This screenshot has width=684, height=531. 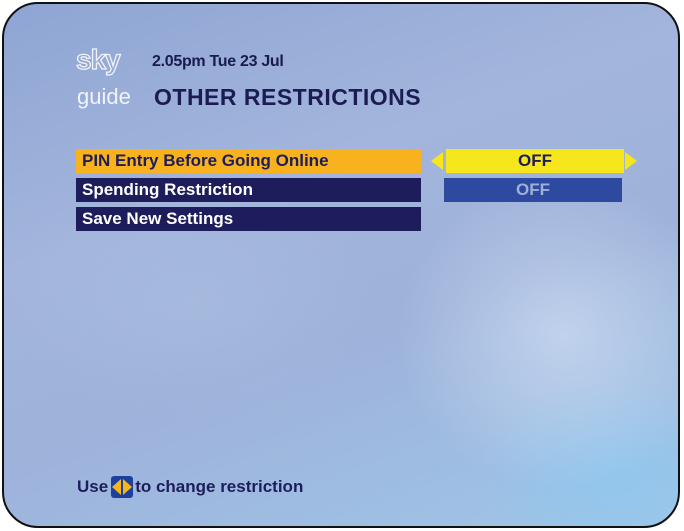 What do you see at coordinates (104, 96) in the screenshot?
I see `guide-logo: guide` at bounding box center [104, 96].